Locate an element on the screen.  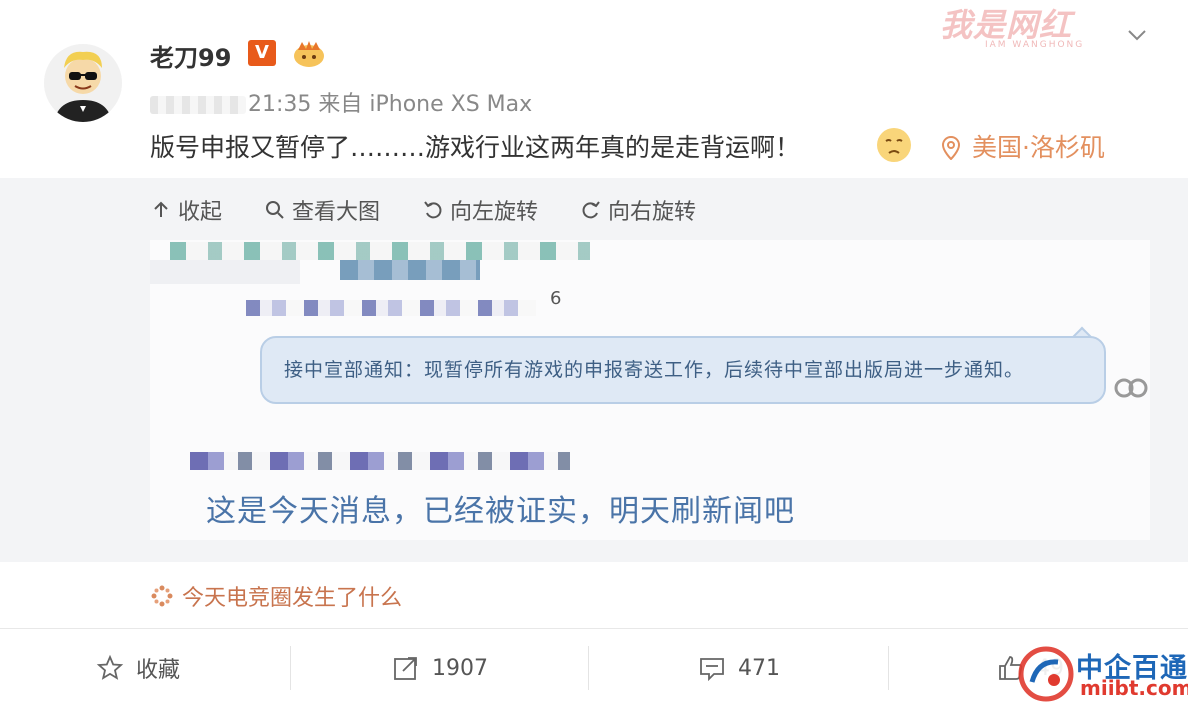
topic-label: 今天电竞圈发生了什么 is located at coordinates (292, 598).